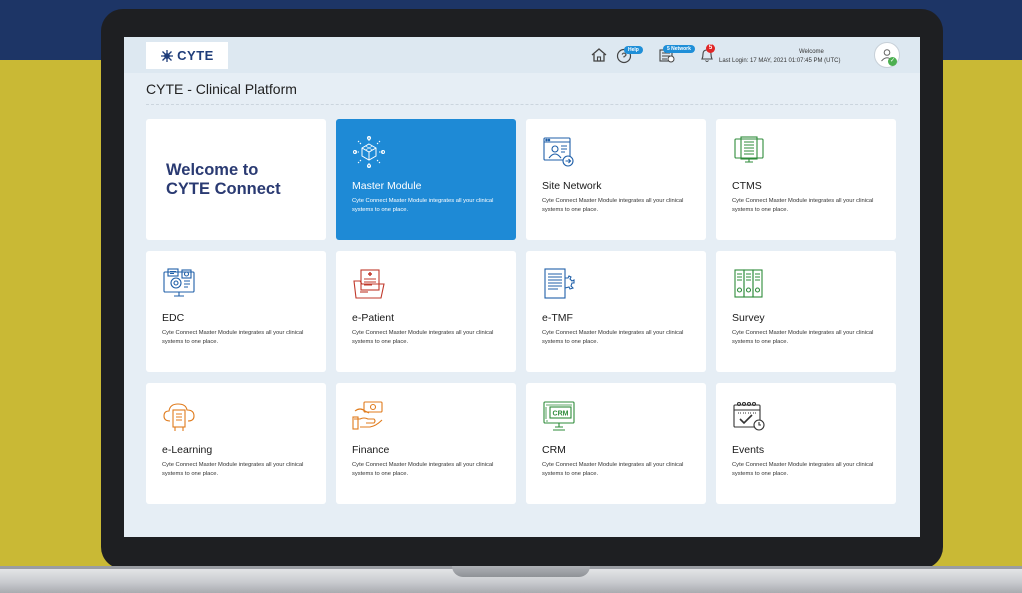  Describe the element at coordinates (369, 284) in the screenshot. I see `patient-folder-icon` at that location.